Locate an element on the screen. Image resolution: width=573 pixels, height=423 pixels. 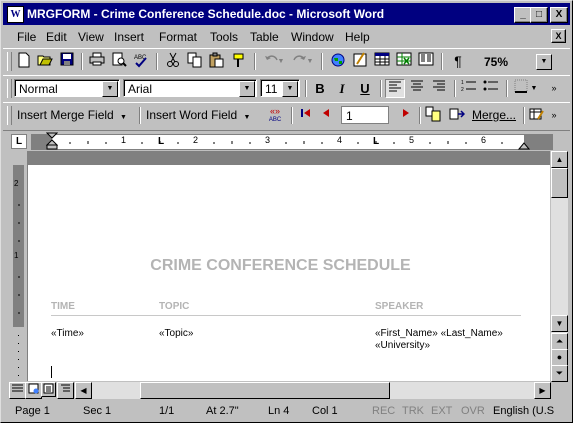
tables-borders-icon is located at coordinates (360, 61).